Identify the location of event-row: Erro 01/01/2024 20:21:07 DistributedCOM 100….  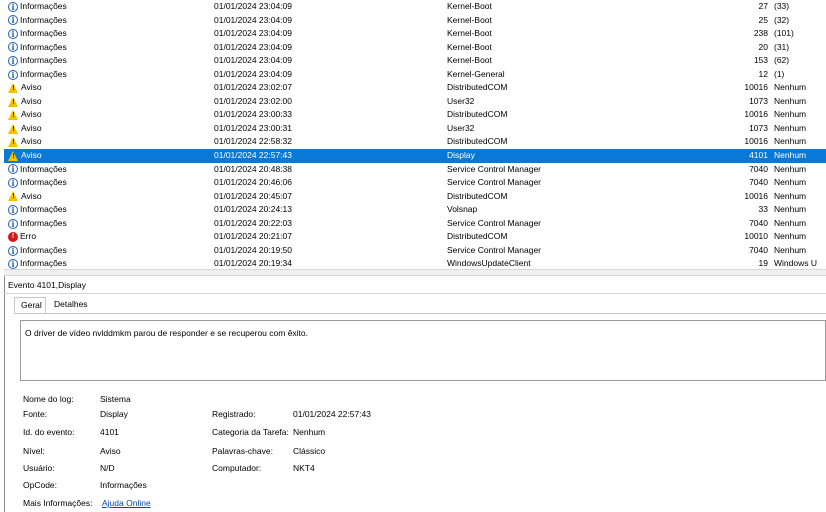
(415, 237).